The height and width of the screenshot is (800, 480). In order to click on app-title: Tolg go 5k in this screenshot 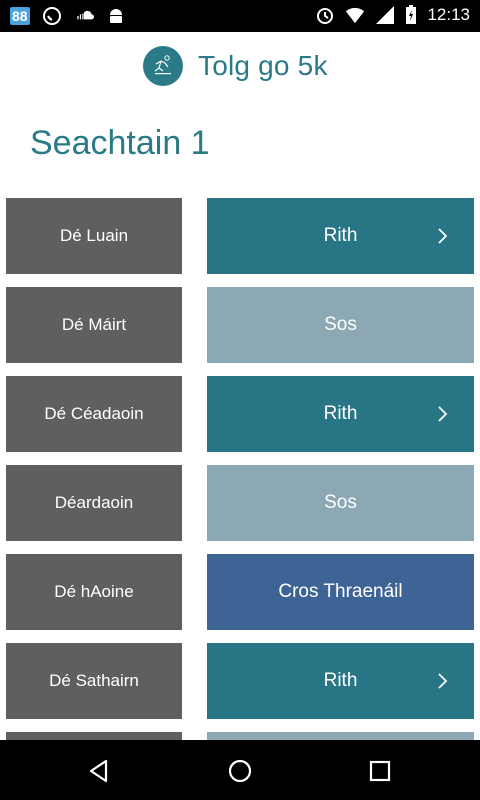, I will do `click(263, 65)`.